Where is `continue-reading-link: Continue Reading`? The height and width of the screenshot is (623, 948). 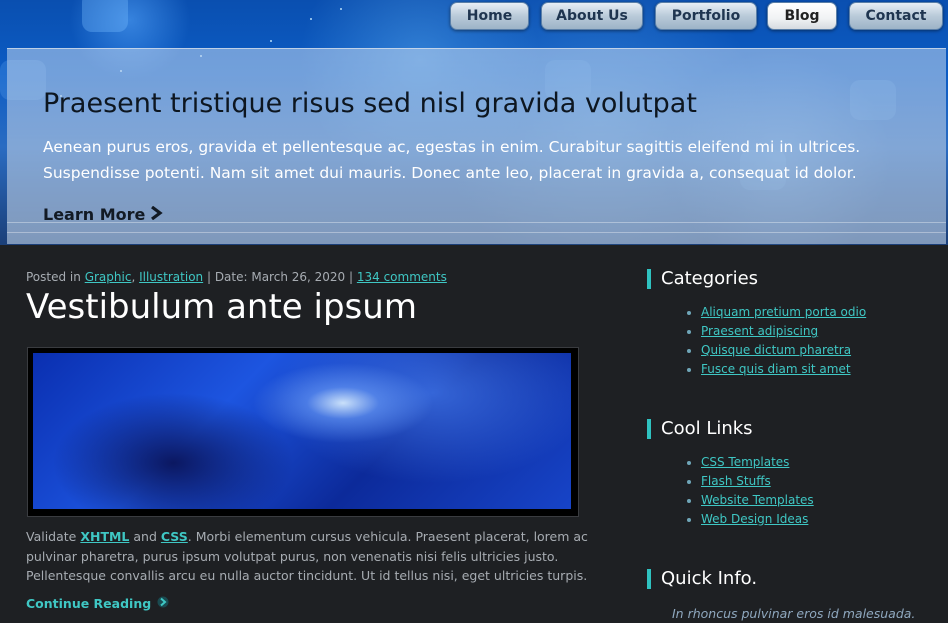
continue-reading-link: Continue Reading is located at coordinates (97, 603).